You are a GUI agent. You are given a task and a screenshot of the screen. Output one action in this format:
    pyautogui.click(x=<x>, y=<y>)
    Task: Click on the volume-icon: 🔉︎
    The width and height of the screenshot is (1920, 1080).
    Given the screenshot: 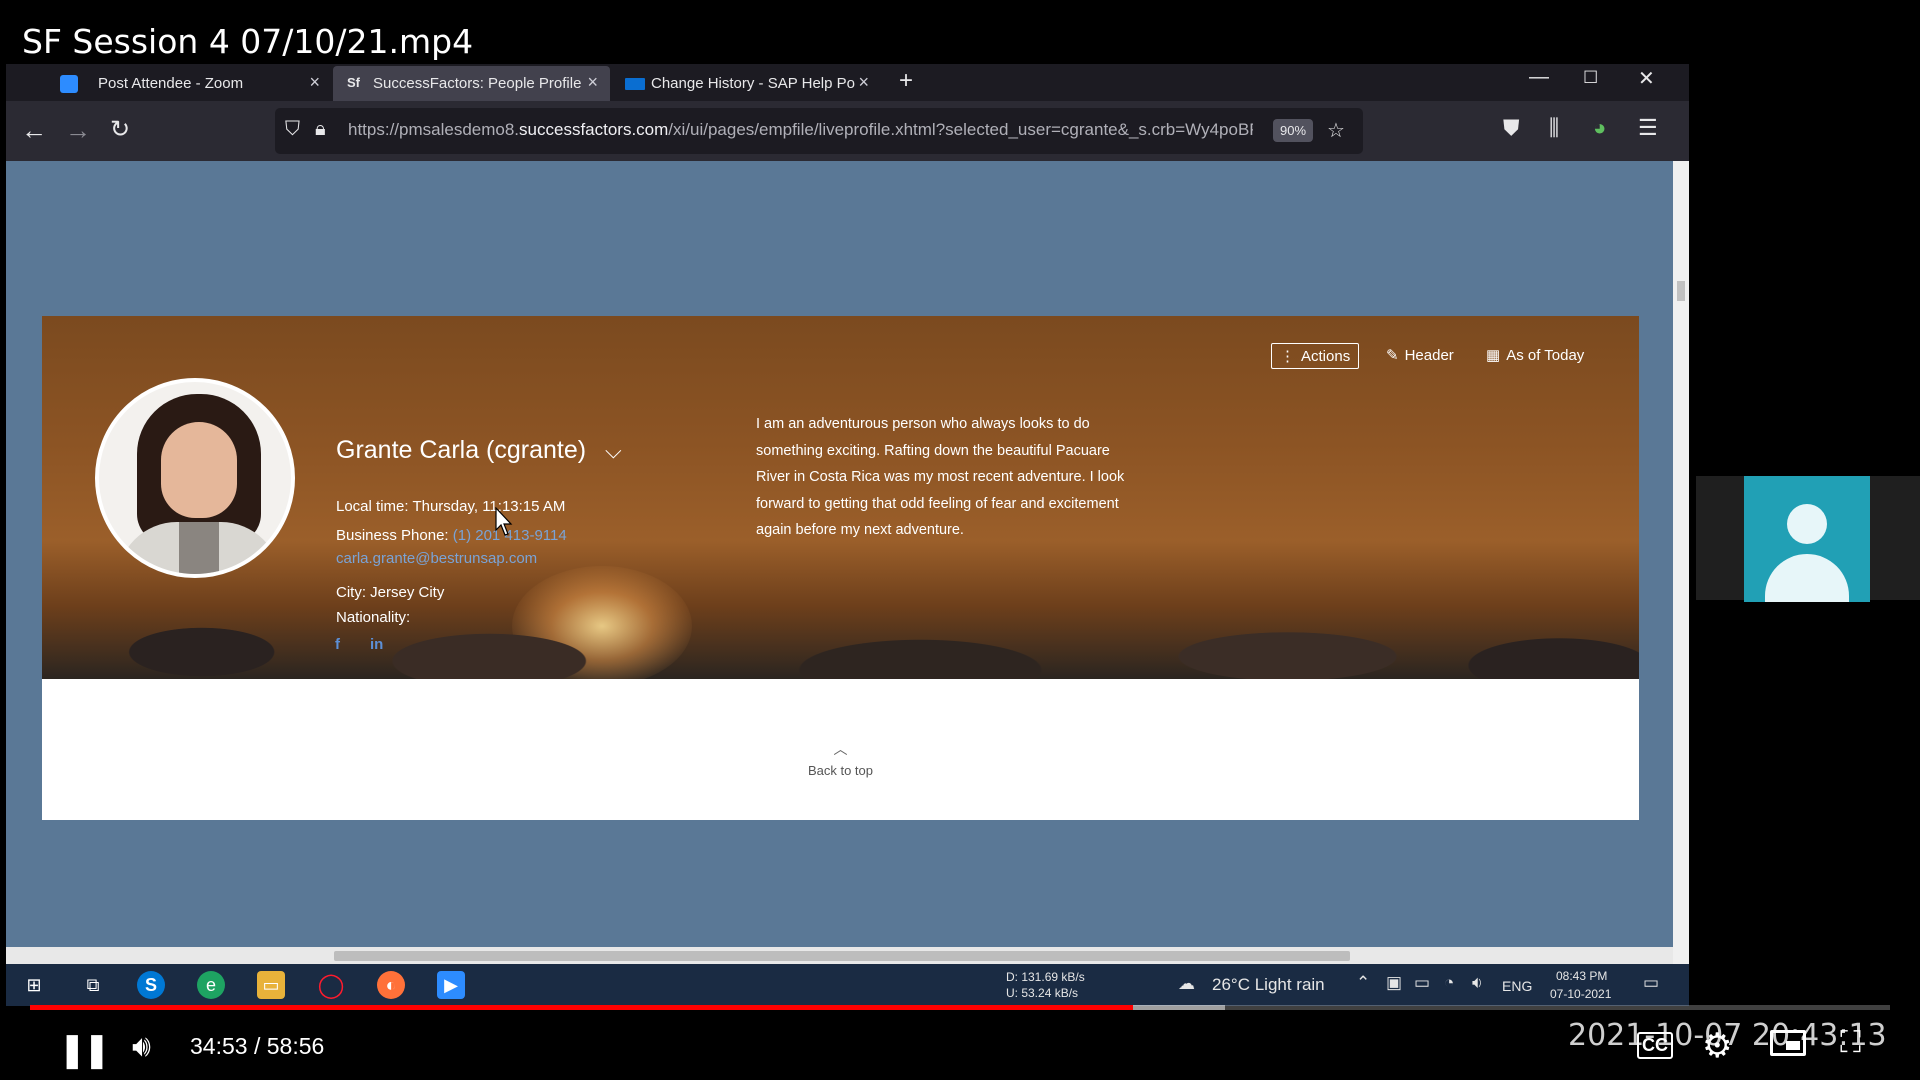 What is the action you would take?
    pyautogui.click(x=1477, y=983)
    